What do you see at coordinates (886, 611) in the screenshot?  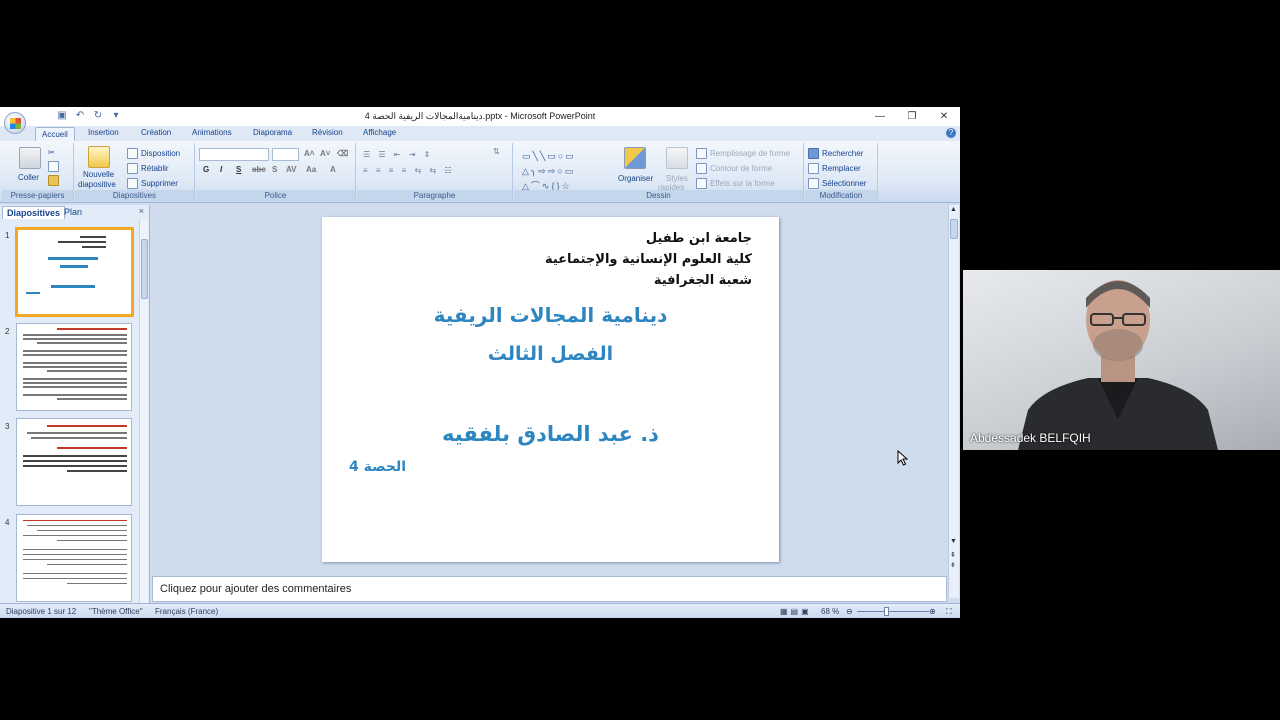 I see `zoom-slider-handle` at bounding box center [886, 611].